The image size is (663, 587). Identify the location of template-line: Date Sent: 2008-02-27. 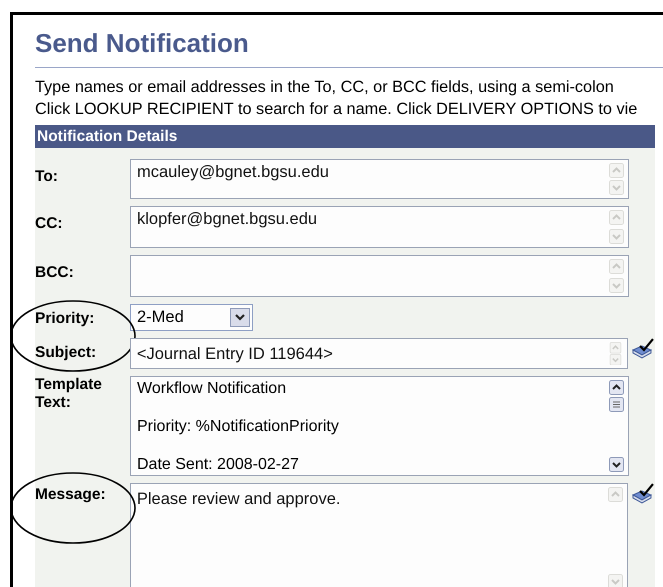
(218, 464).